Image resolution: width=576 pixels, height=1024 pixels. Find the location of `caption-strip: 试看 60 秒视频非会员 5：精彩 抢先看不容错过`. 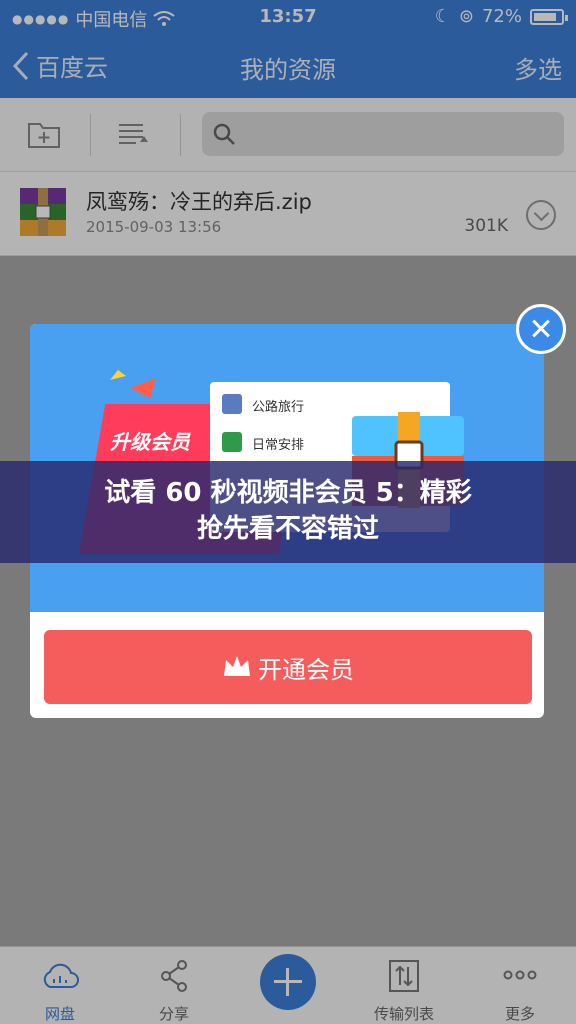

caption-strip: 试看 60 秒视频非会员 5：精彩 抢先看不容错过 is located at coordinates (288, 512).